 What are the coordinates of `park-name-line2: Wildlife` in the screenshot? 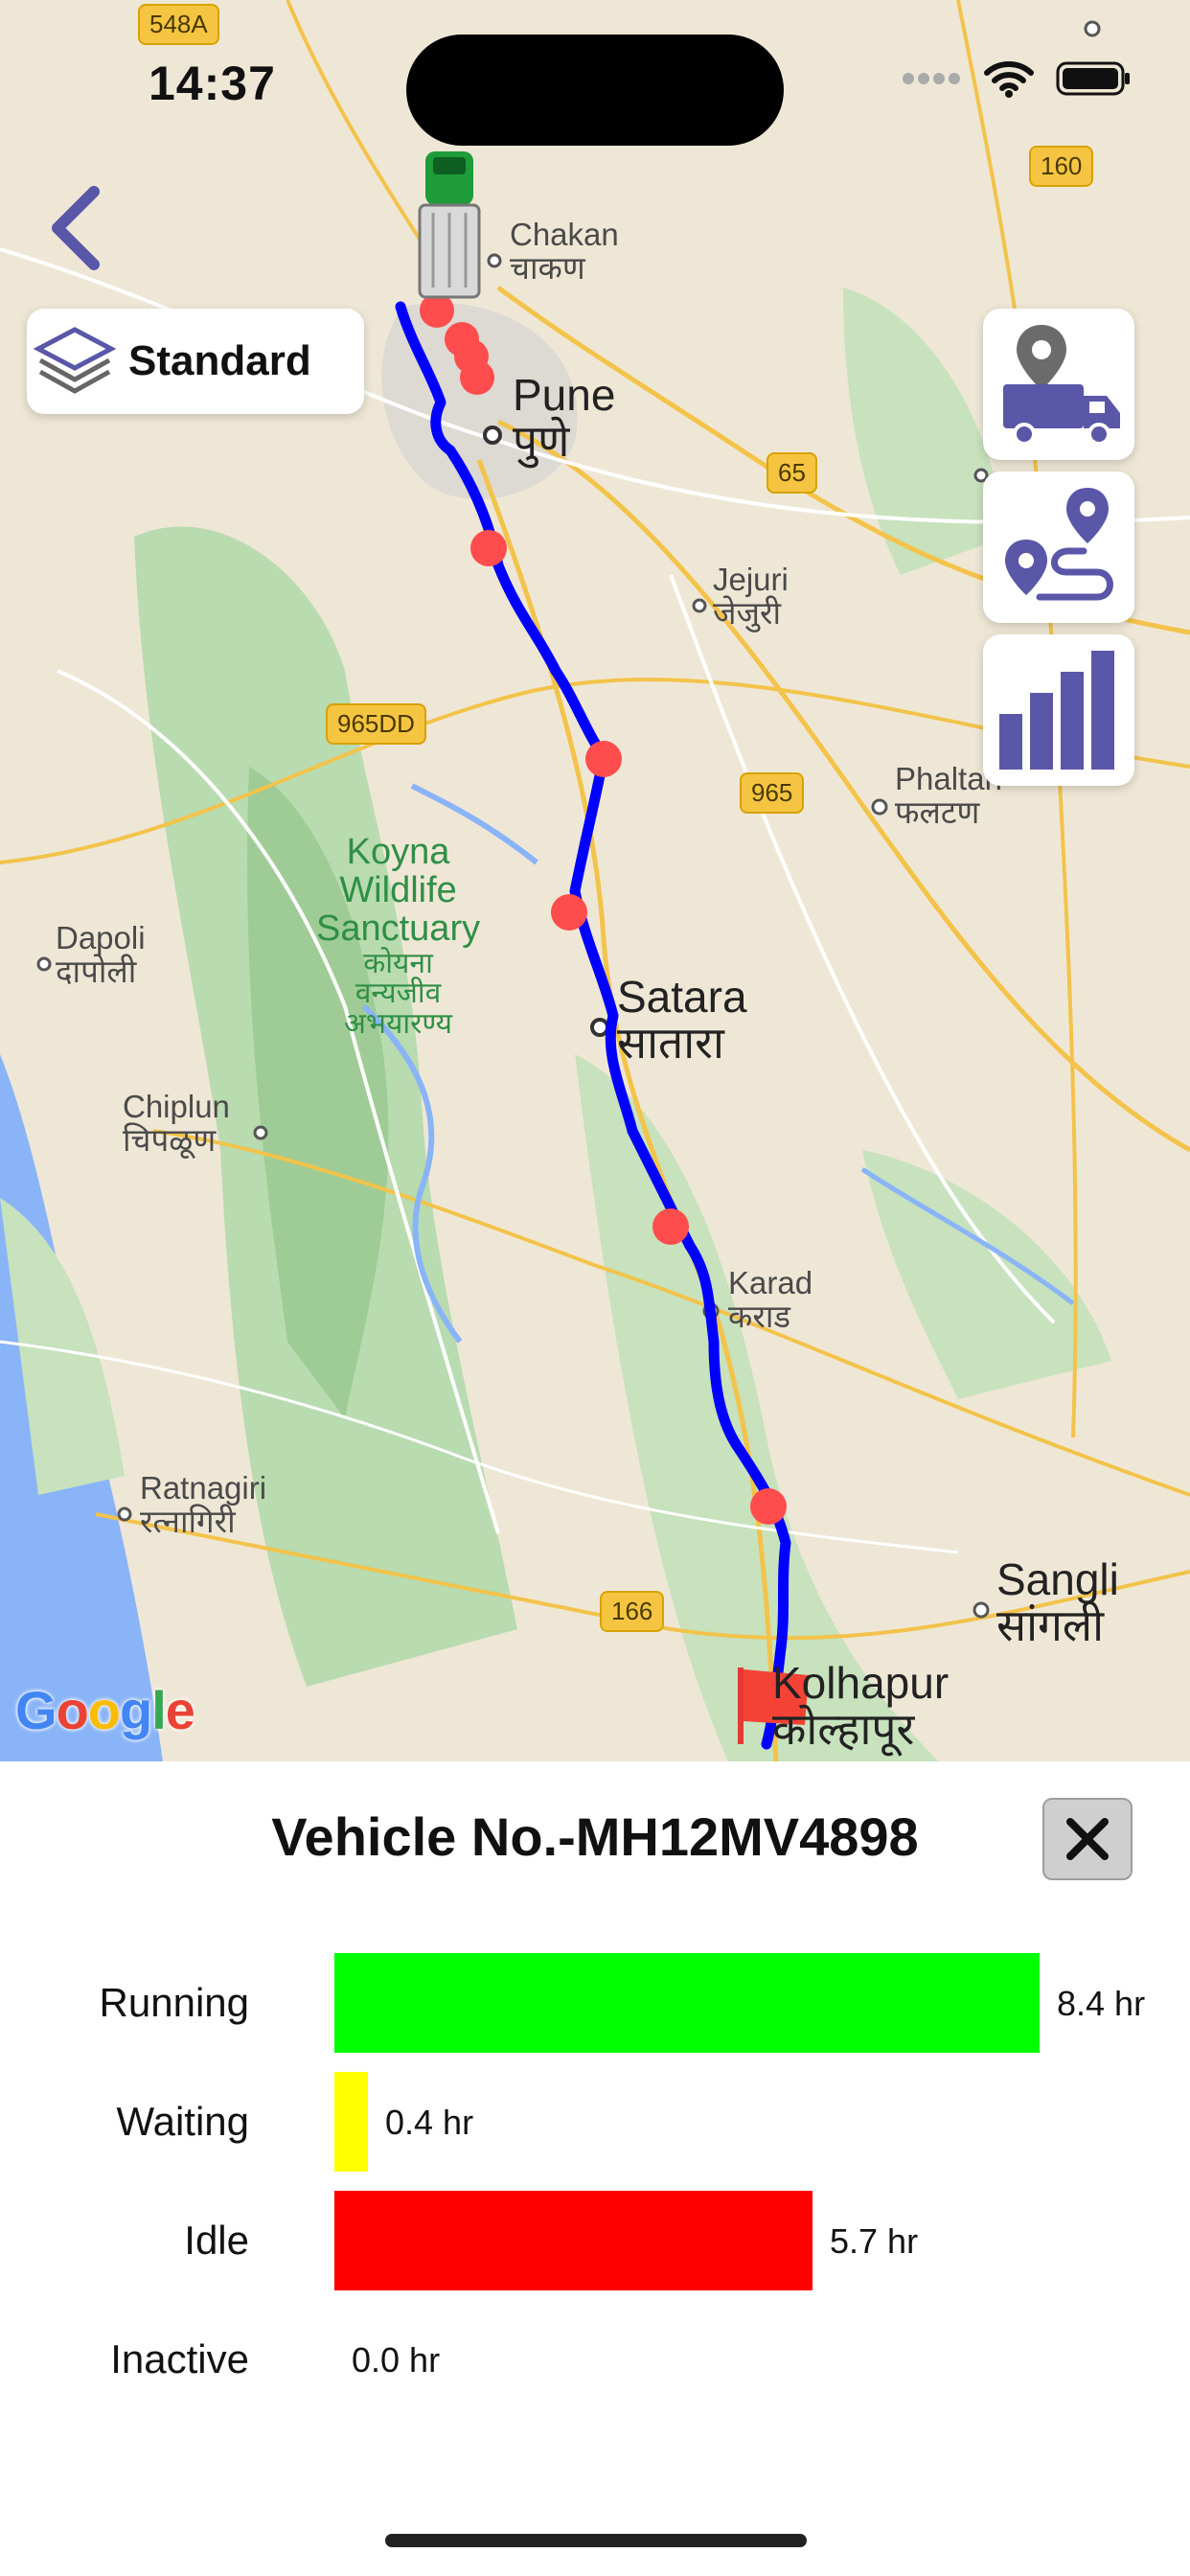 It's located at (398, 889).